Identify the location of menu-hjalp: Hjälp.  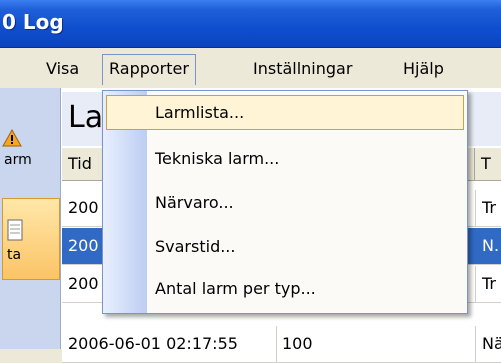
(423, 69).